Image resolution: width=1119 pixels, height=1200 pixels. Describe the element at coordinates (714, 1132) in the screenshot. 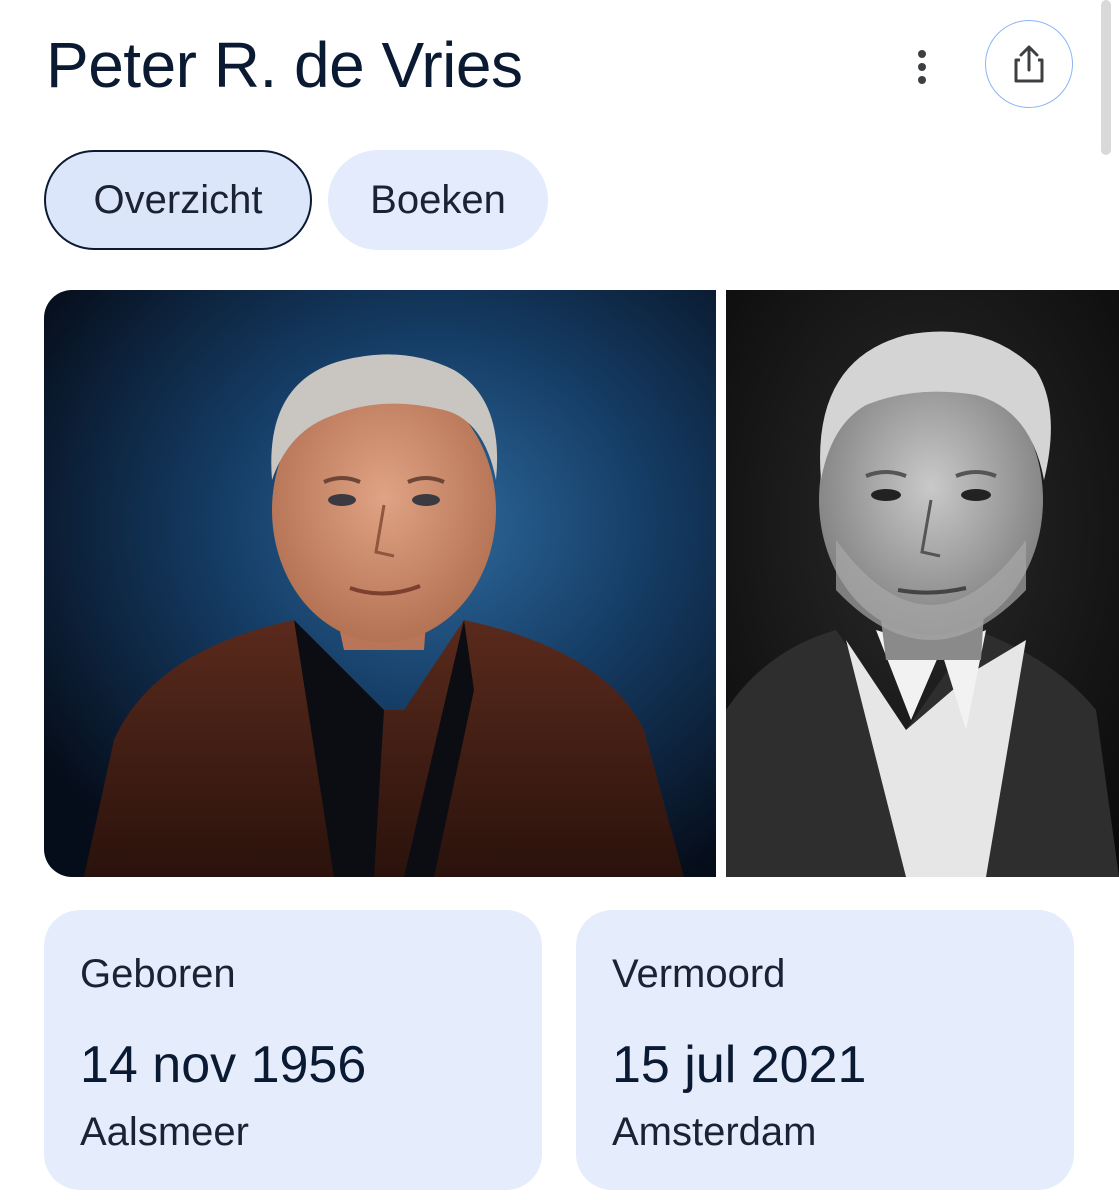

I see `fact-place: Amsterdam` at that location.